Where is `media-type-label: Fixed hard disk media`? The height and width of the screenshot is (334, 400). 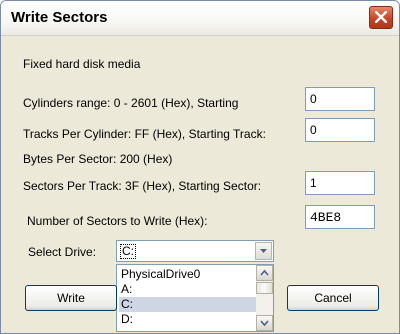 media-type-label: Fixed hard disk media is located at coordinates (82, 64).